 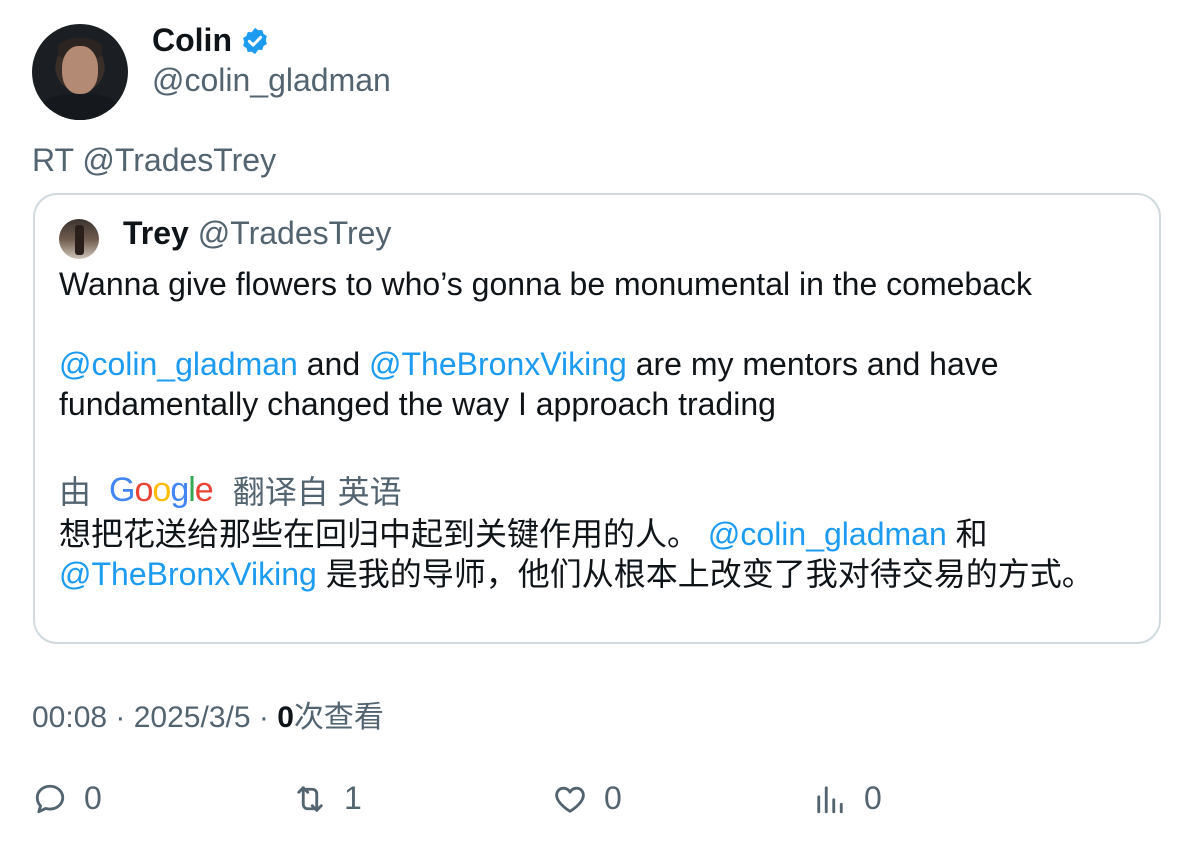 I want to click on author-avatar, so click(x=80, y=72).